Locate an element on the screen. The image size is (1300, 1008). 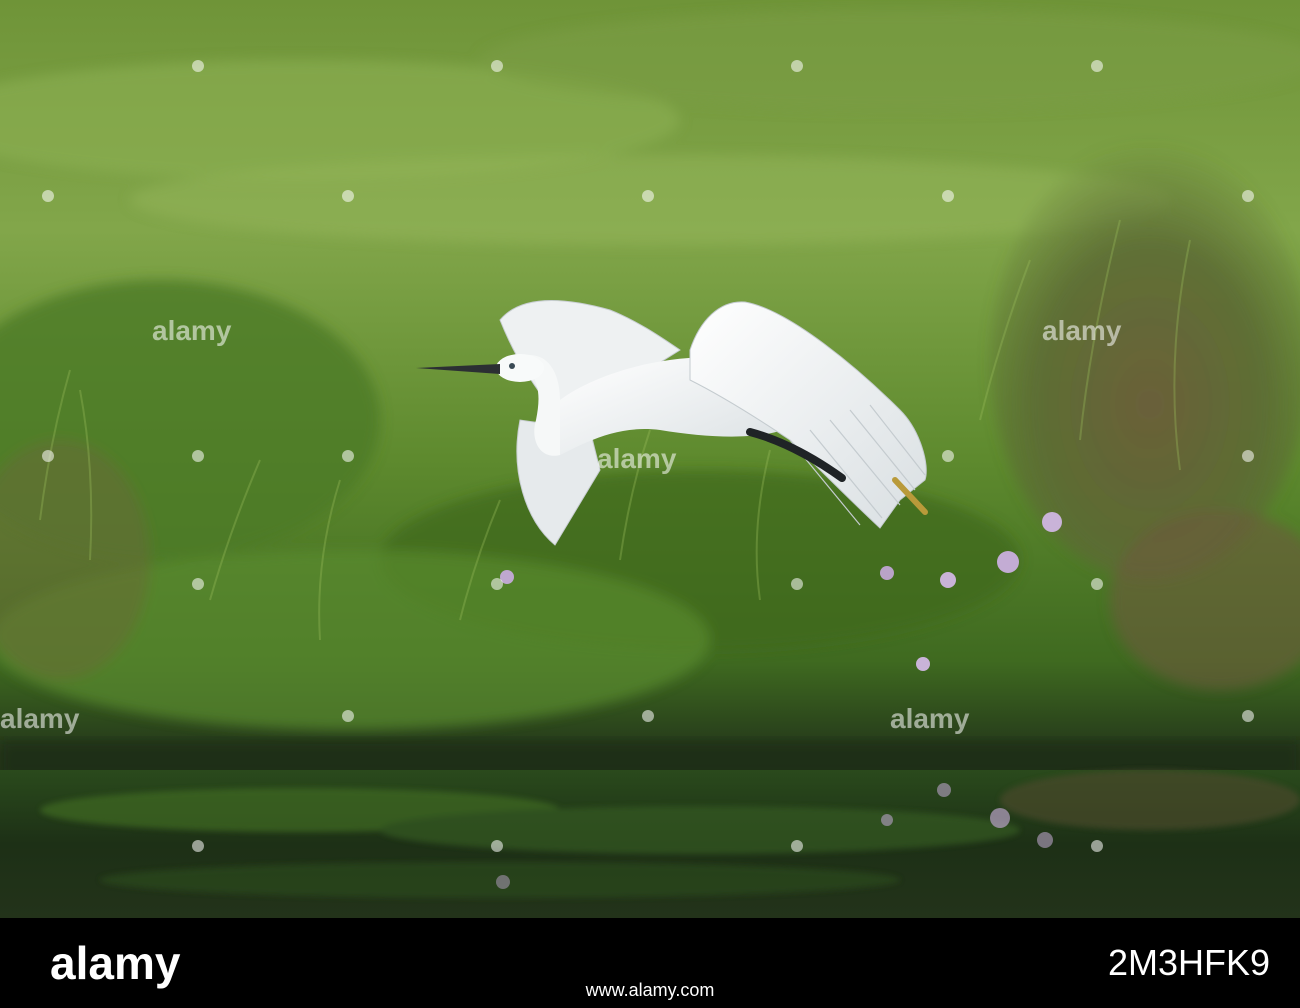
site-url: www.alamy.com is located at coordinates (650, 990).